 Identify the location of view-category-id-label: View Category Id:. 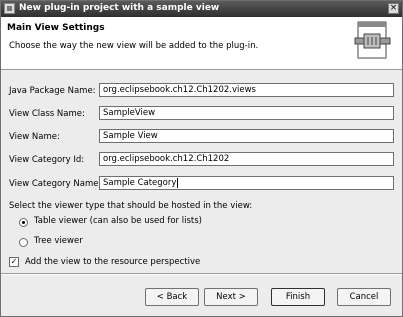
(47, 160).